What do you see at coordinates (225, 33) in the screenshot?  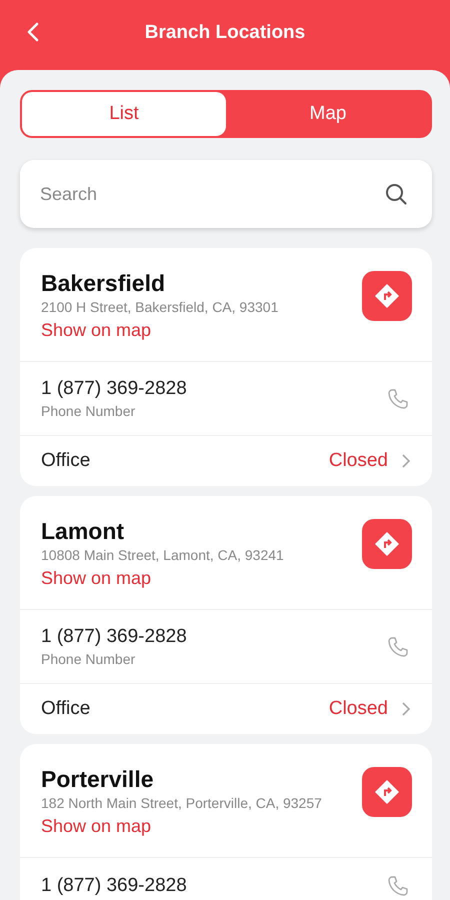 I see `screen-title: Branch Locations` at bounding box center [225, 33].